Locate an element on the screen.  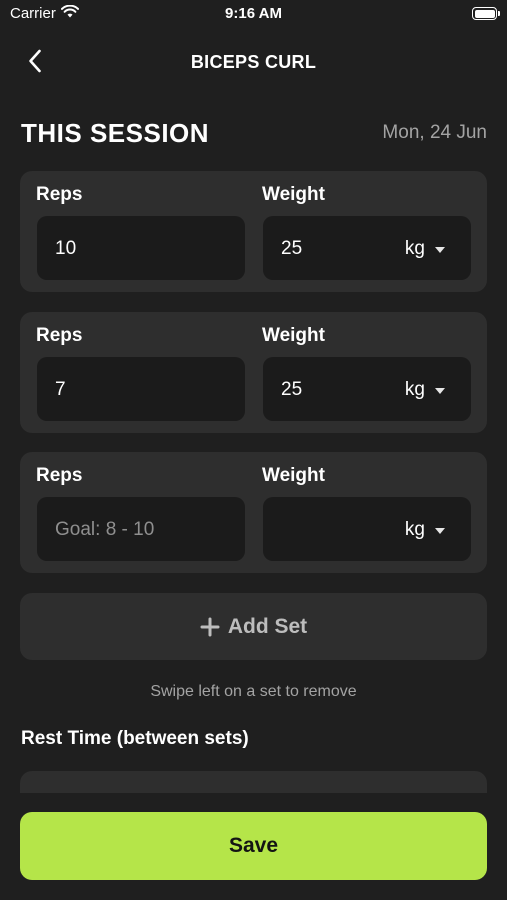
add-set-button: Add Set is located at coordinates (253, 626).